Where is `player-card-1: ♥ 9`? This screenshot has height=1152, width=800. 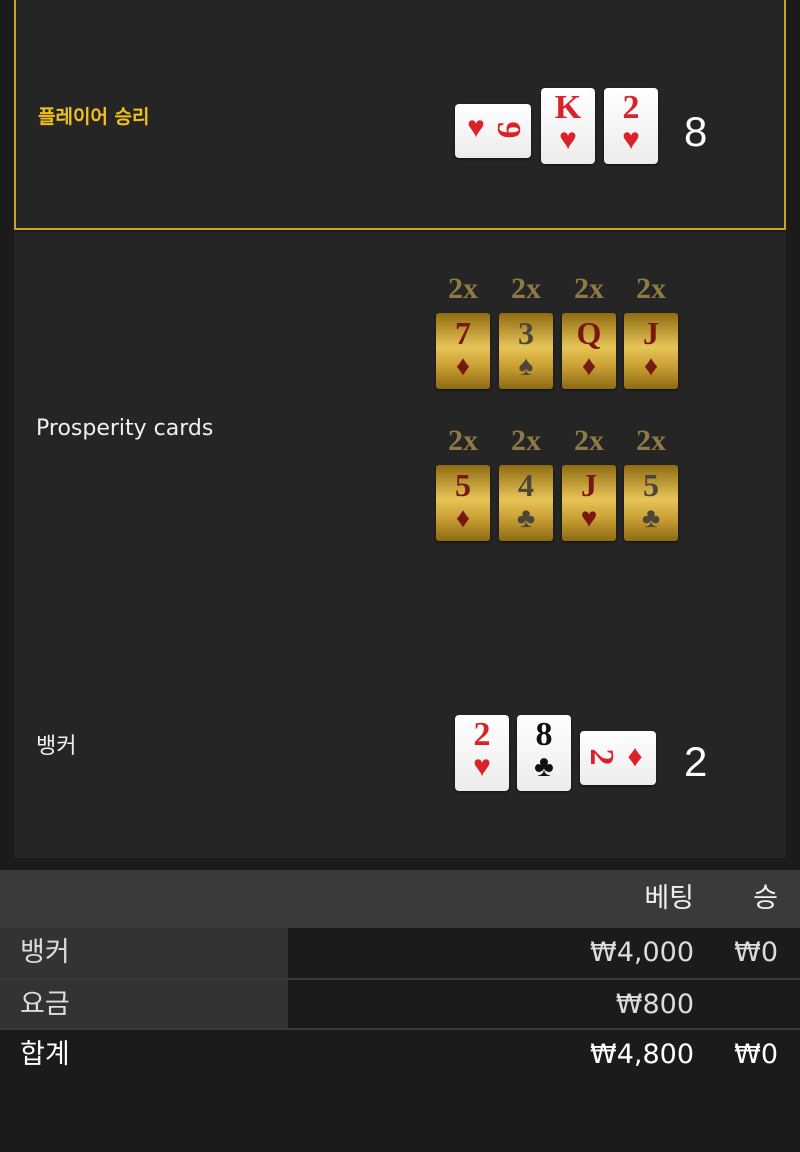 player-card-1: ♥ 9 is located at coordinates (493, 131).